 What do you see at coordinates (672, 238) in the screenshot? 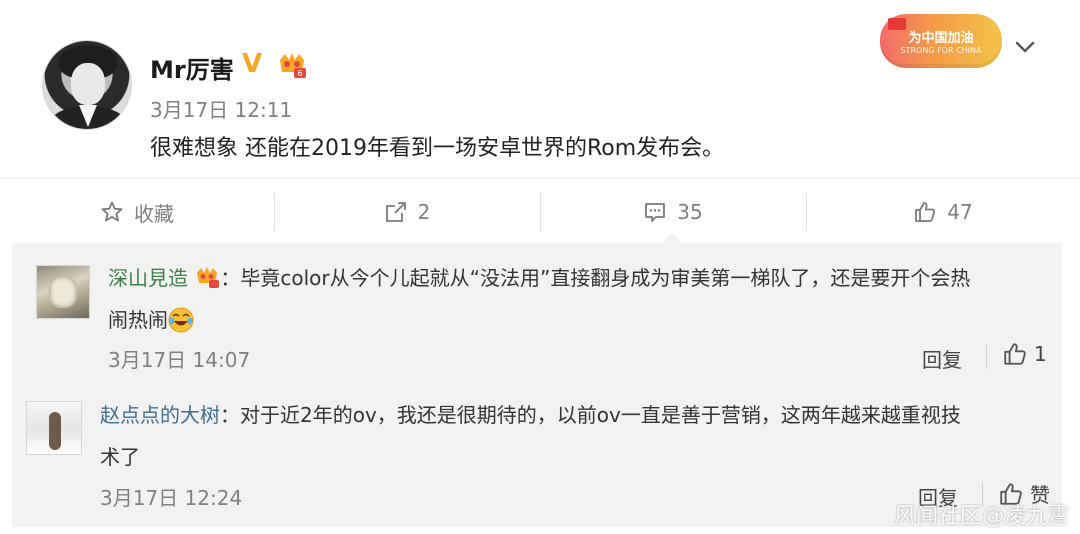
I see `comment-pointer` at bounding box center [672, 238].